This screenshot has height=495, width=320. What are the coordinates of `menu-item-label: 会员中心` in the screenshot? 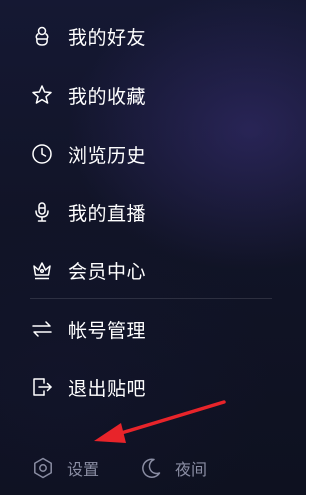 It's located at (107, 271).